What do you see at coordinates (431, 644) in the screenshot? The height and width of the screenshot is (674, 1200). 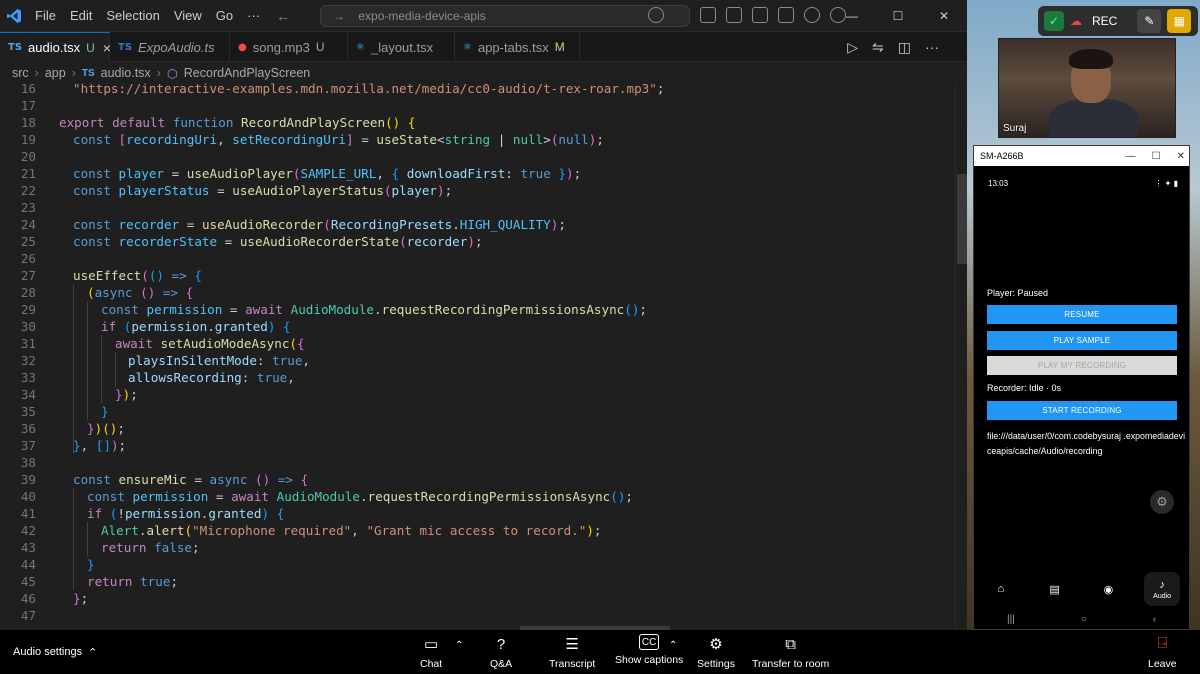 I see `chat-icon: ▭` at bounding box center [431, 644].